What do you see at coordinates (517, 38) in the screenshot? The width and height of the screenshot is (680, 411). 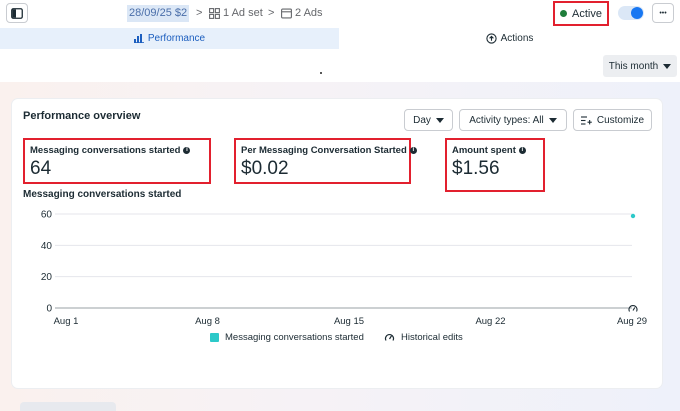 I see `tab-actions-label: Actions` at bounding box center [517, 38].